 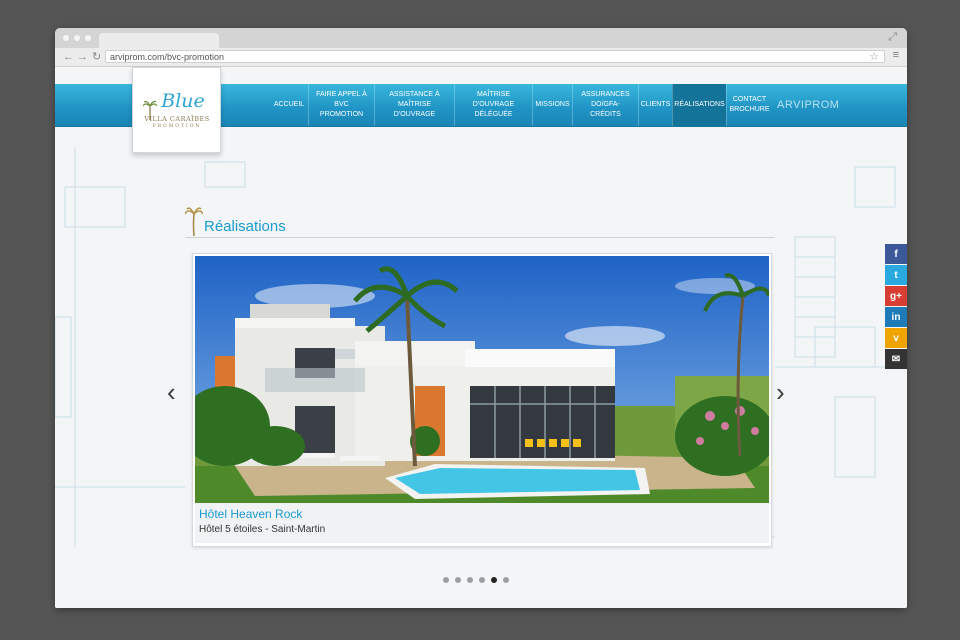 I want to click on back-icon: ←, so click(x=68, y=57).